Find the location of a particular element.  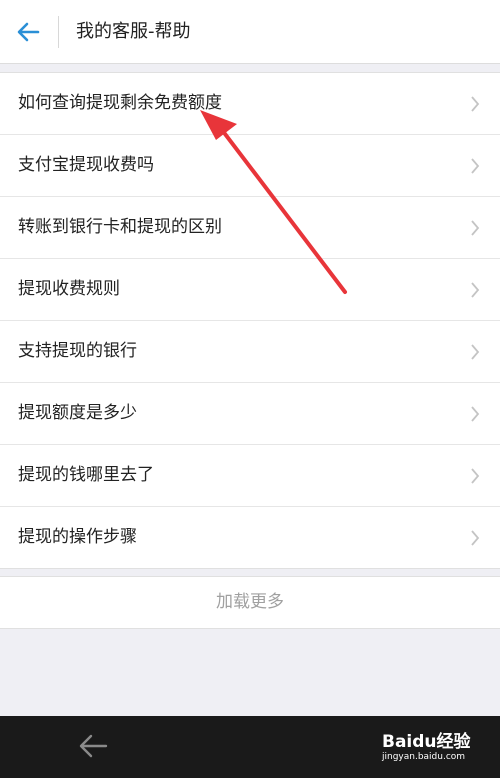

list-item-label: 转账到银行卡和提现的区别 is located at coordinates (120, 227).